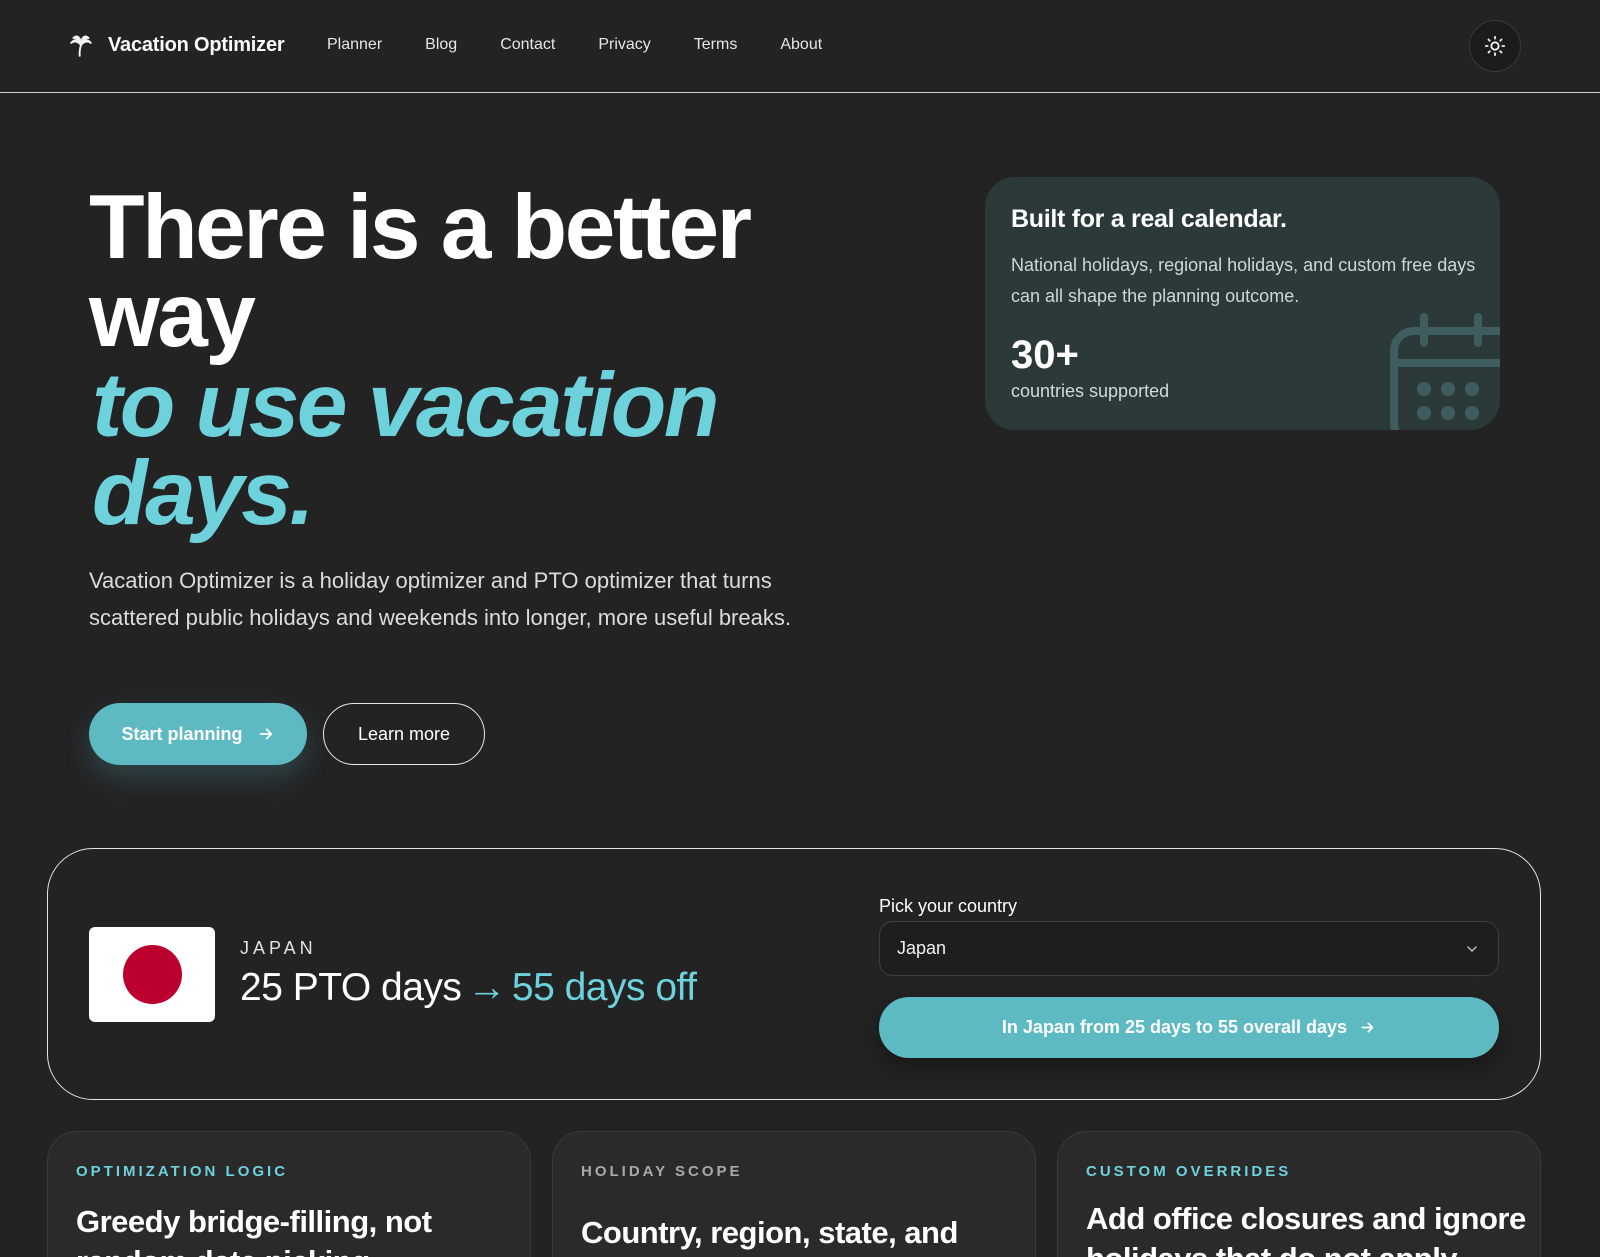 The image size is (1600, 1257). What do you see at coordinates (420, 227) in the screenshot?
I see `hero-title-line1: There is a better` at bounding box center [420, 227].